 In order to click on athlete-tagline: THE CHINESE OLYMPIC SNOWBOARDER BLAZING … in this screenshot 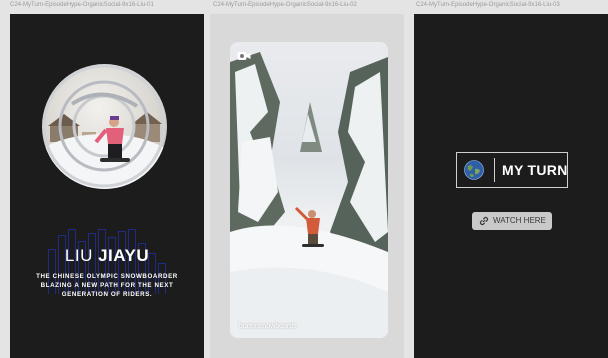, I will do `click(107, 285)`.